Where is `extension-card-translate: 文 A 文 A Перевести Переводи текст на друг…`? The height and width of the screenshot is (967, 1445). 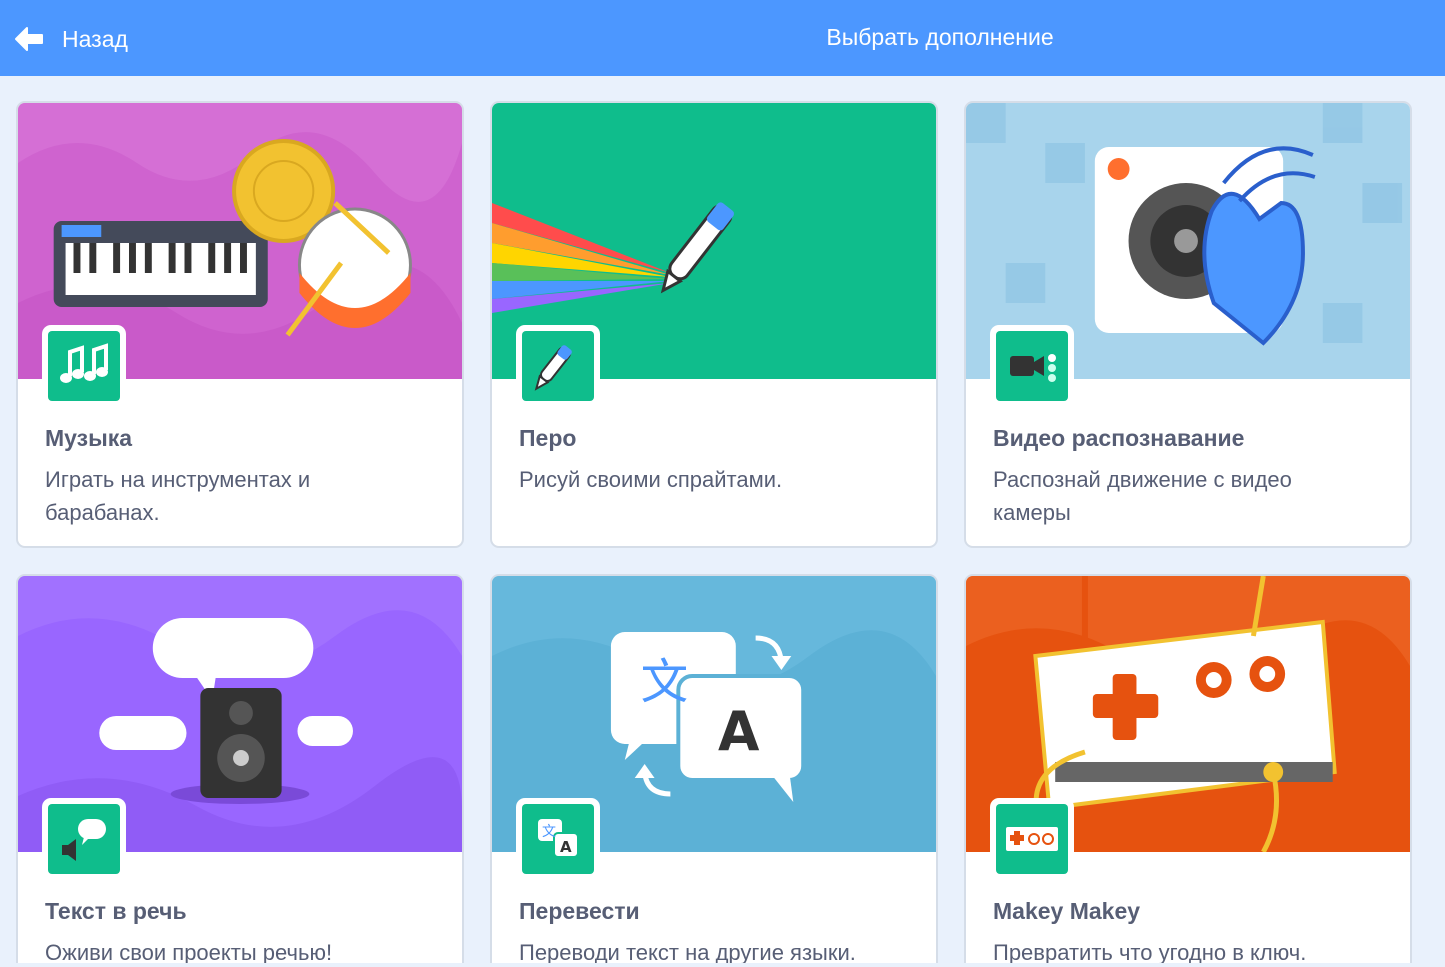 extension-card-translate: 文 A 文 A Перевести Переводи текст на друг… is located at coordinates (714, 770).